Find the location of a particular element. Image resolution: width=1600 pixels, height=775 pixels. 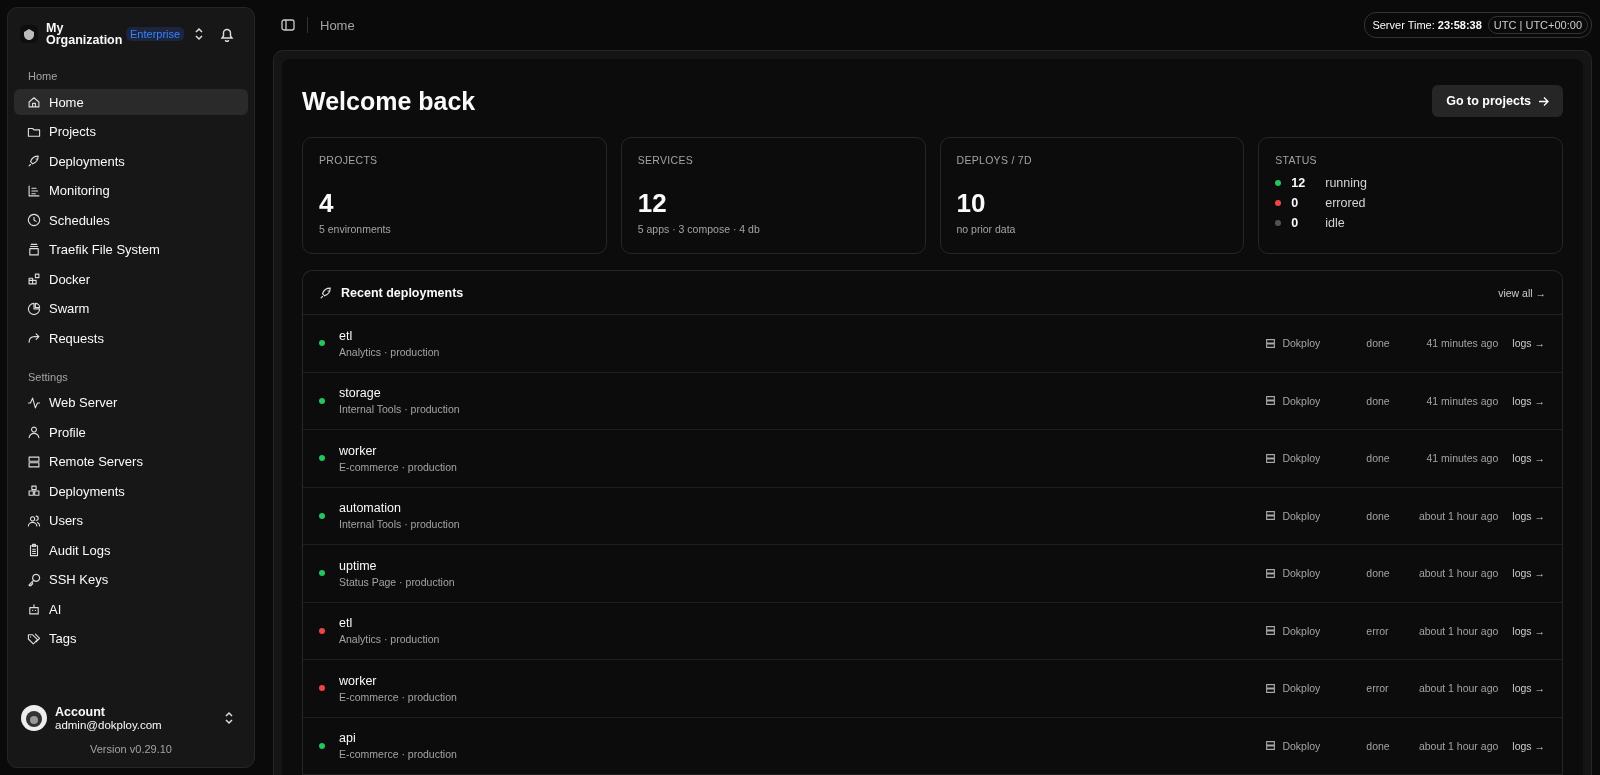

service-name: api is located at coordinates (348, 738).